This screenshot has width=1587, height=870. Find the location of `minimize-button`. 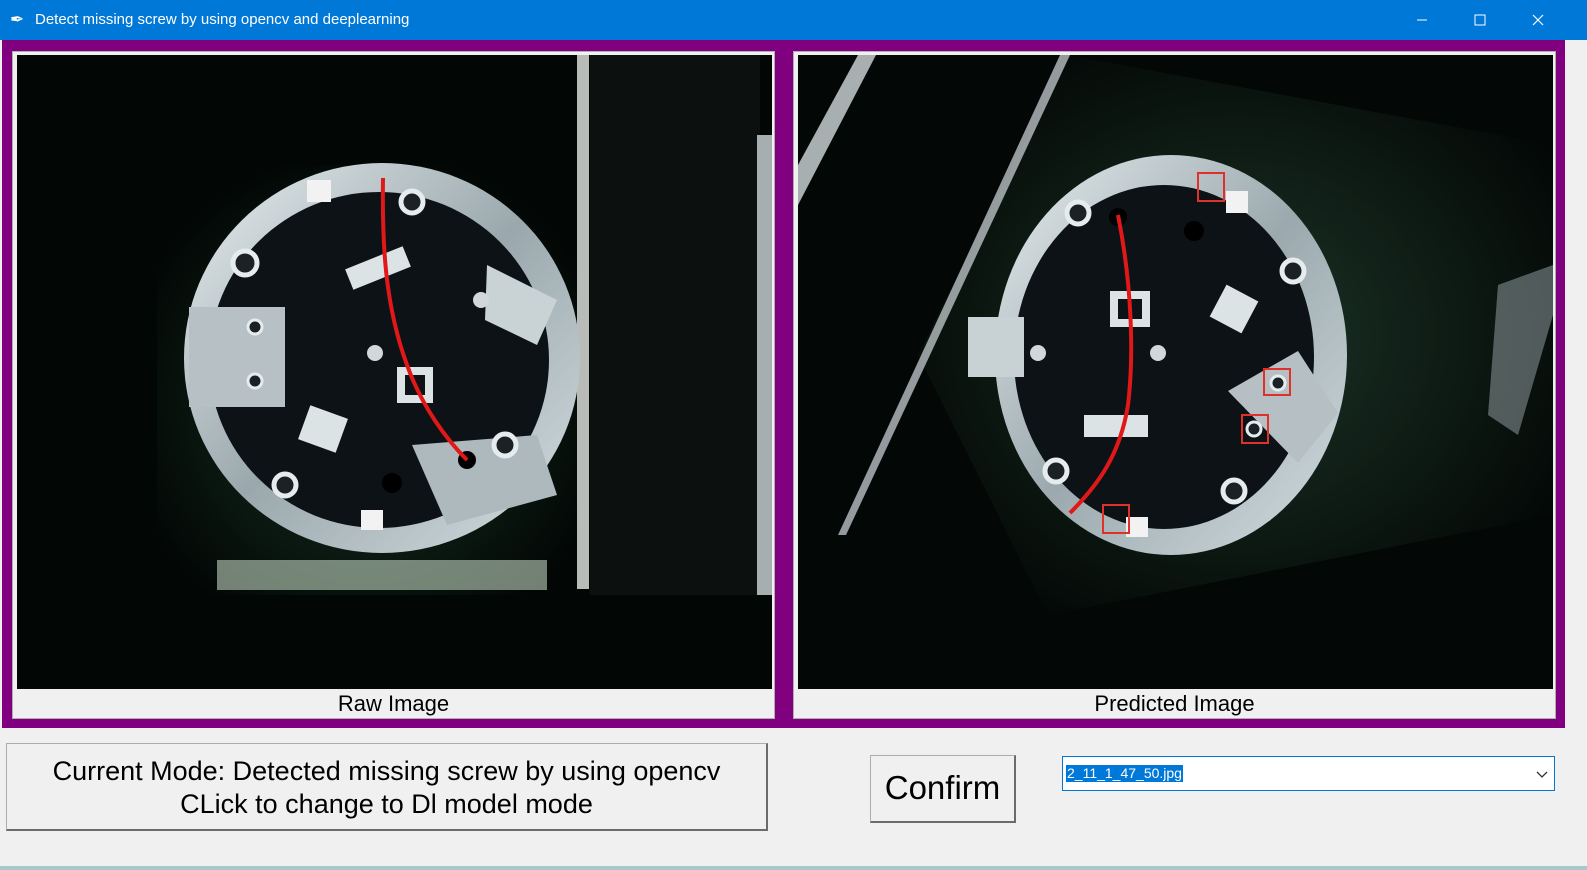

minimize-button is located at coordinates (1422, 20).